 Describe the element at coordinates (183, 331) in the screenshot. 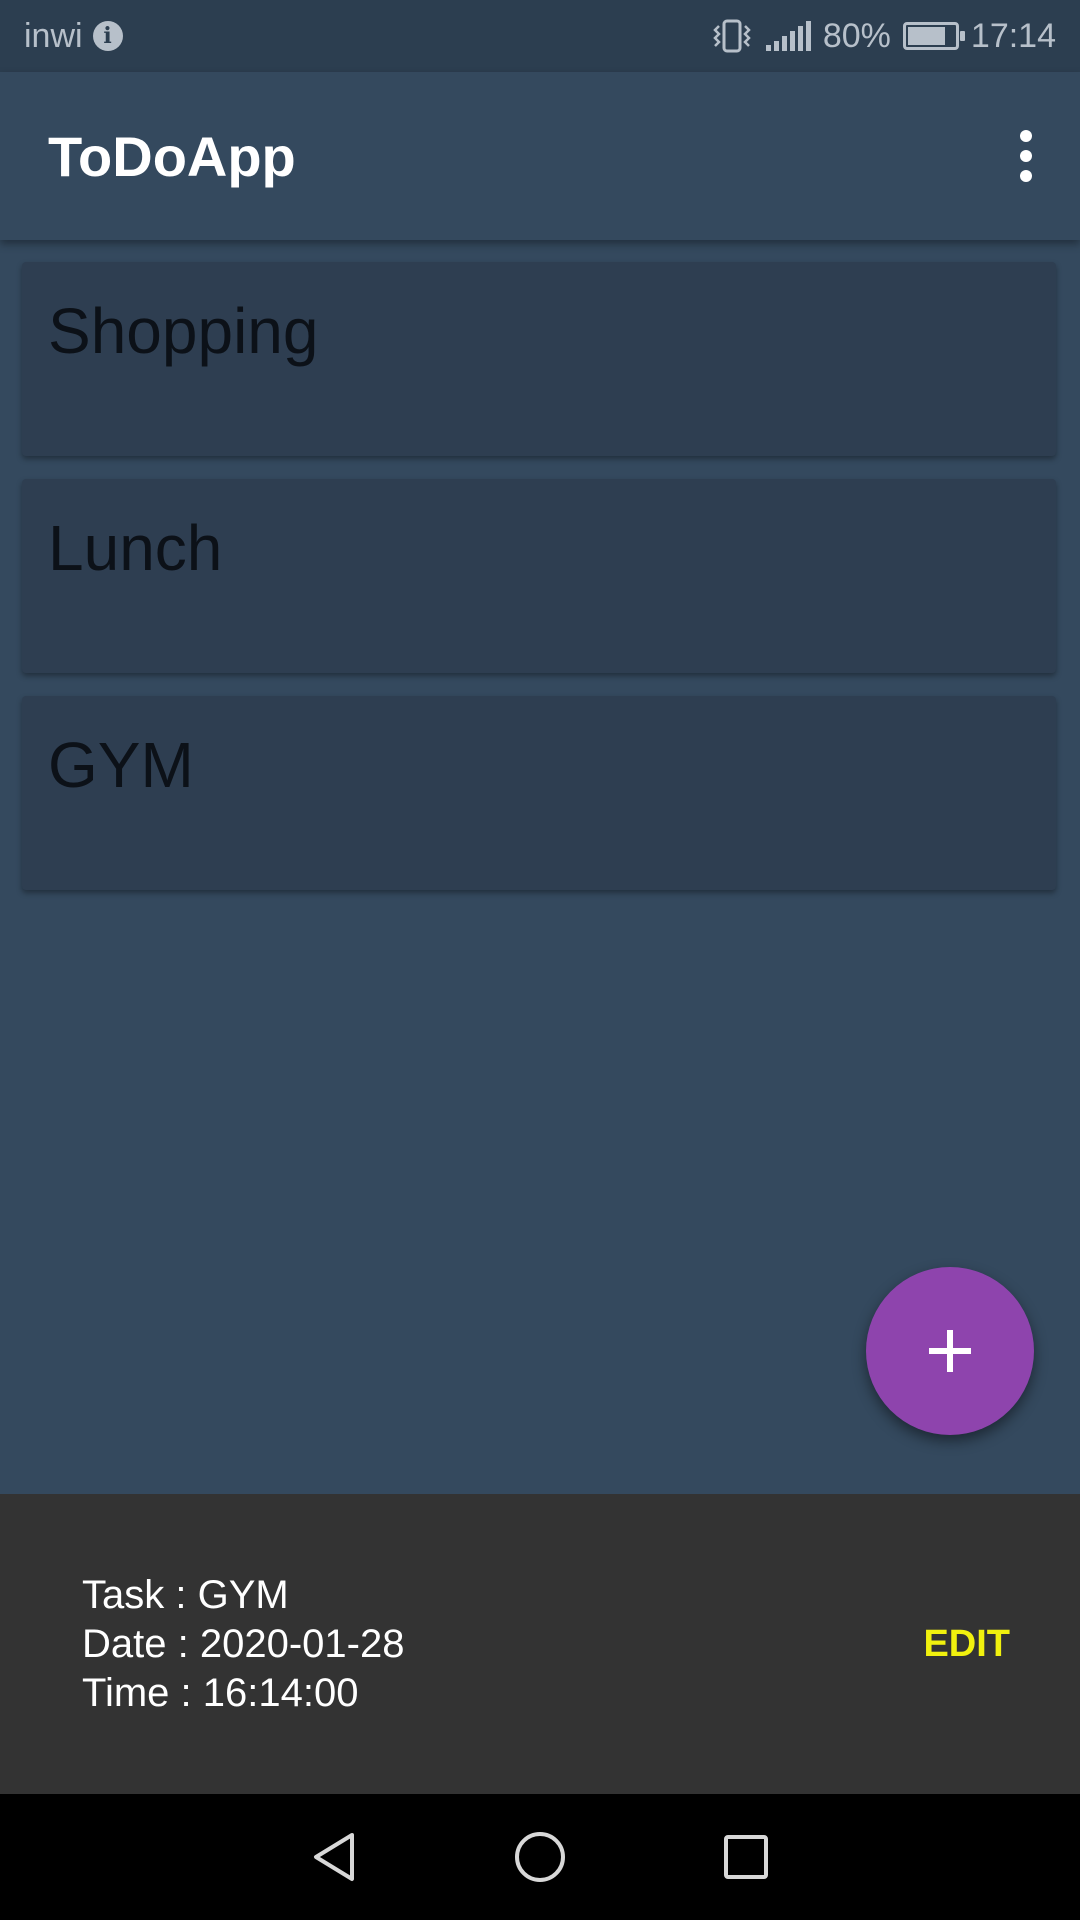

I see `task-title: Shopping` at that location.